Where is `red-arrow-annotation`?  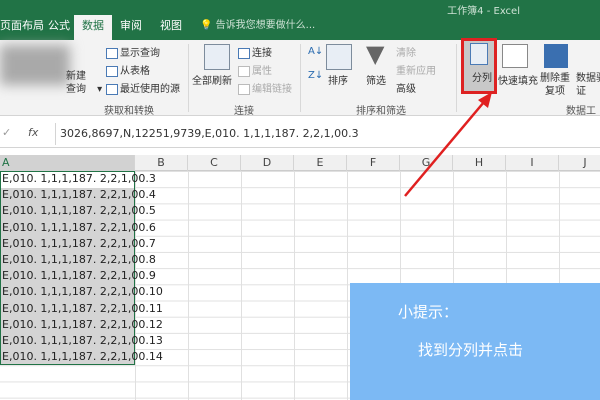
red-arrow-annotation is located at coordinates (448, 144).